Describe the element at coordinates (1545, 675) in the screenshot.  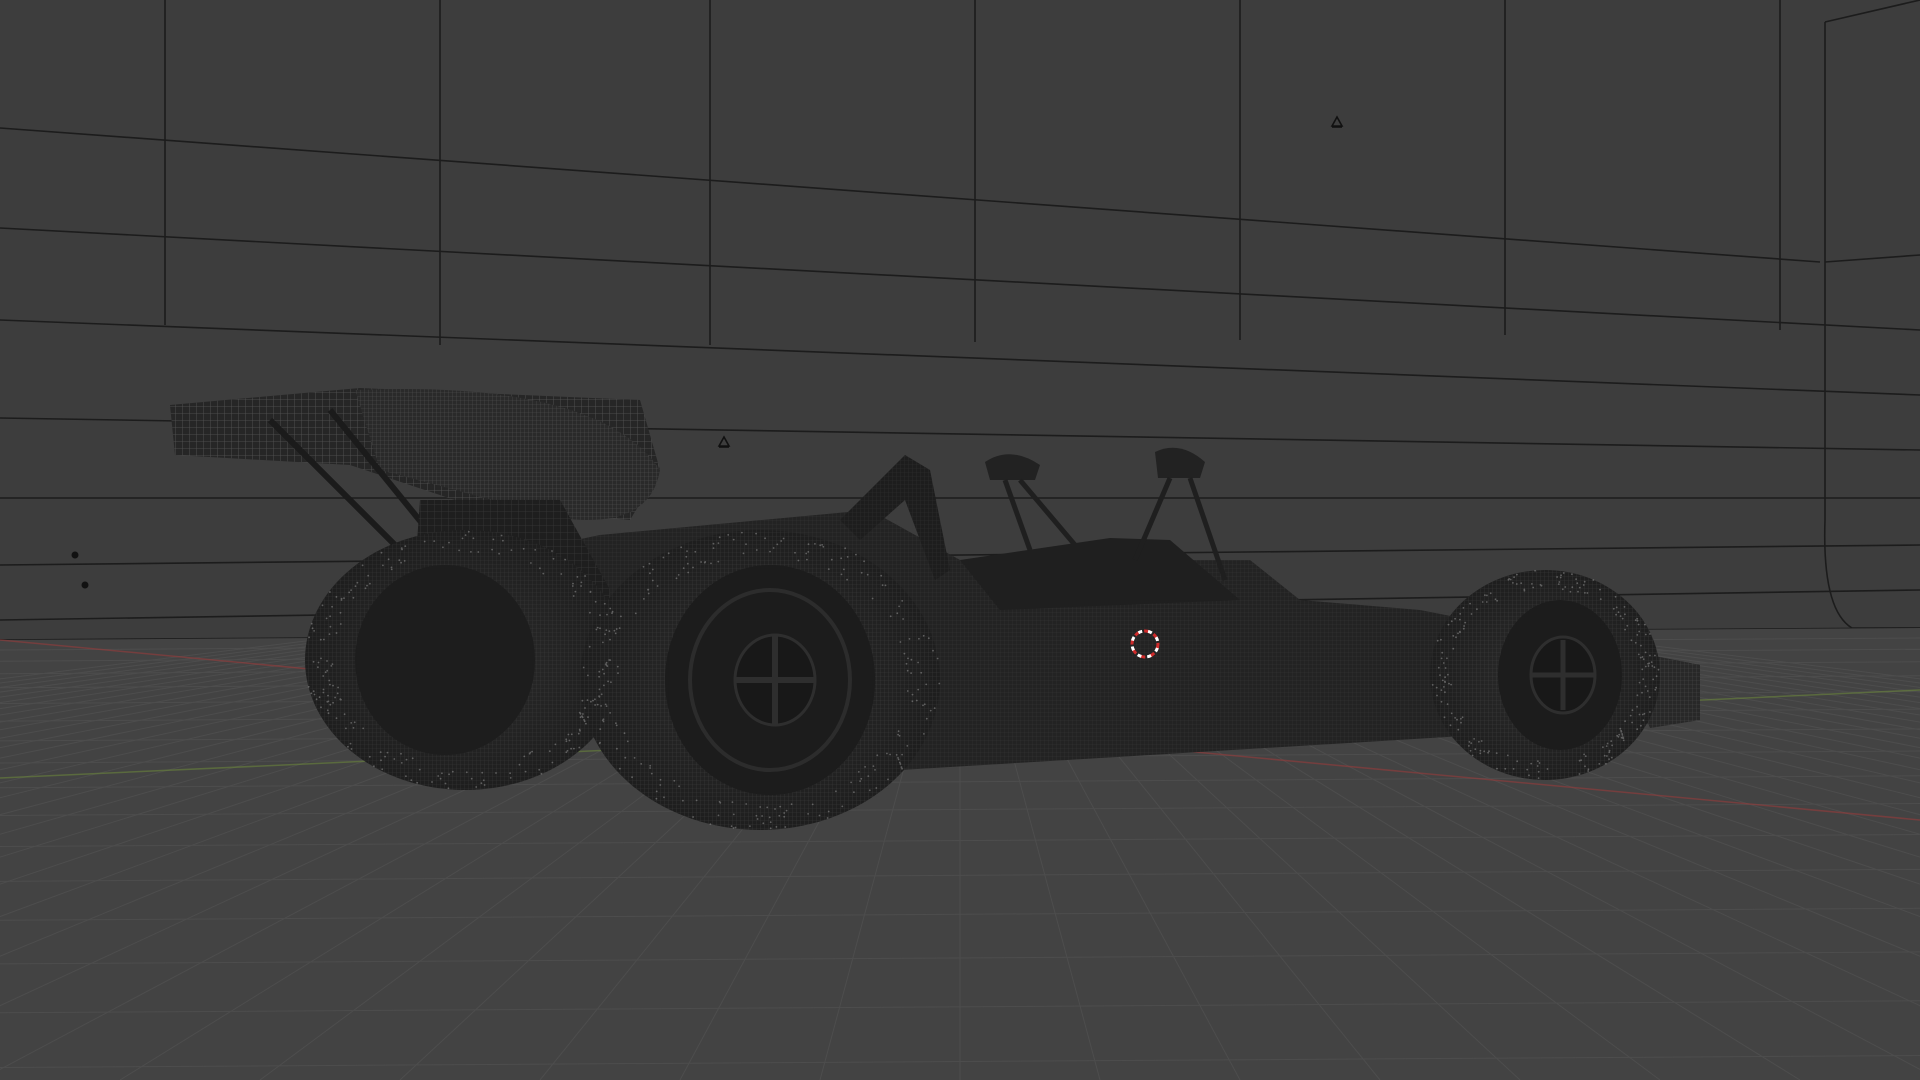
I see `front-right-wheel` at that location.